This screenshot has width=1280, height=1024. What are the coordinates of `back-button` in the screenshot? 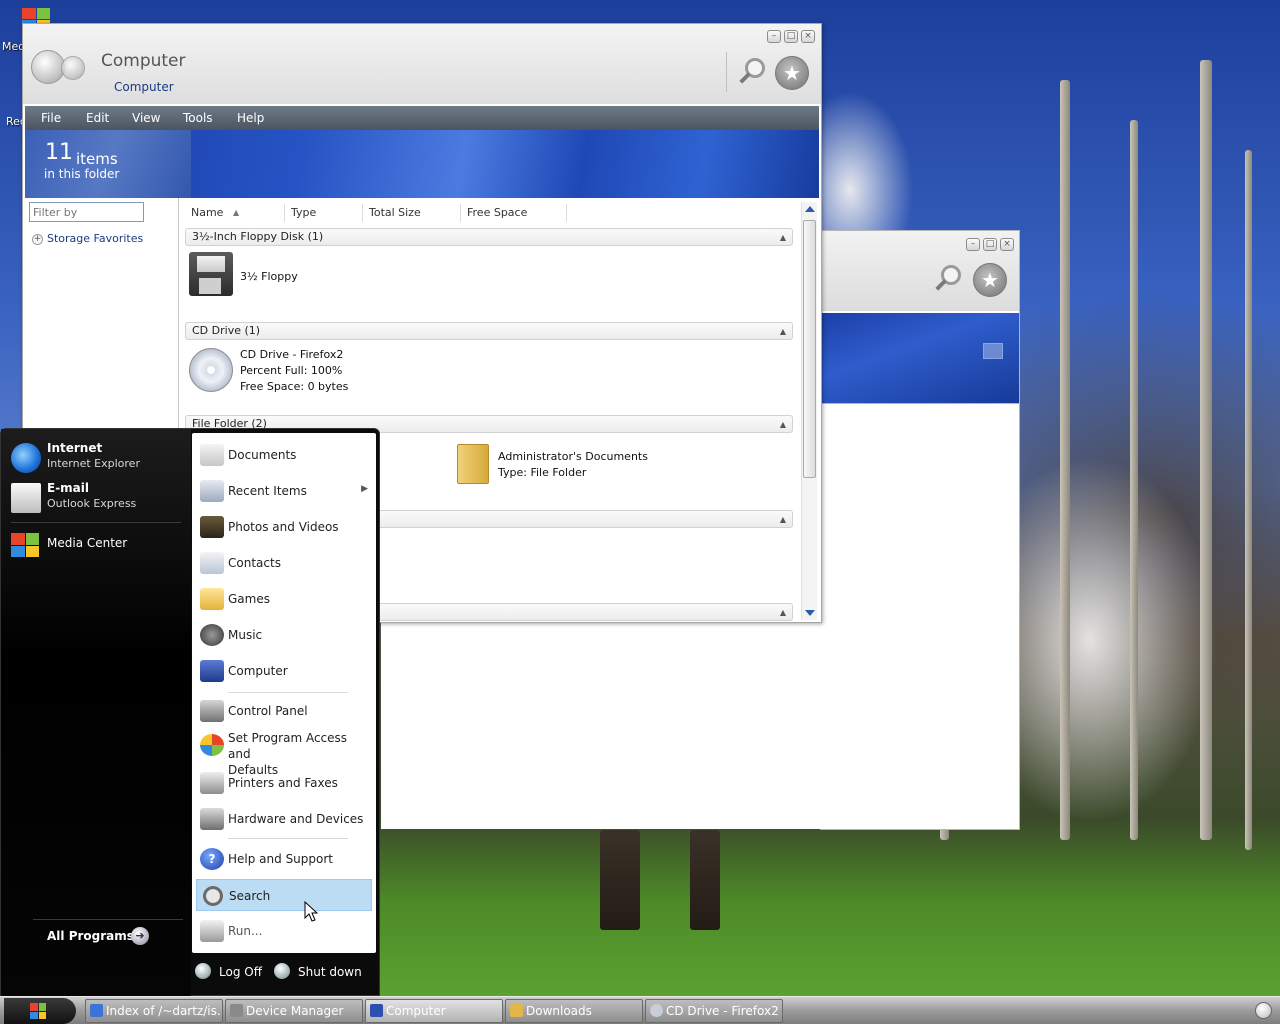 It's located at (48, 67).